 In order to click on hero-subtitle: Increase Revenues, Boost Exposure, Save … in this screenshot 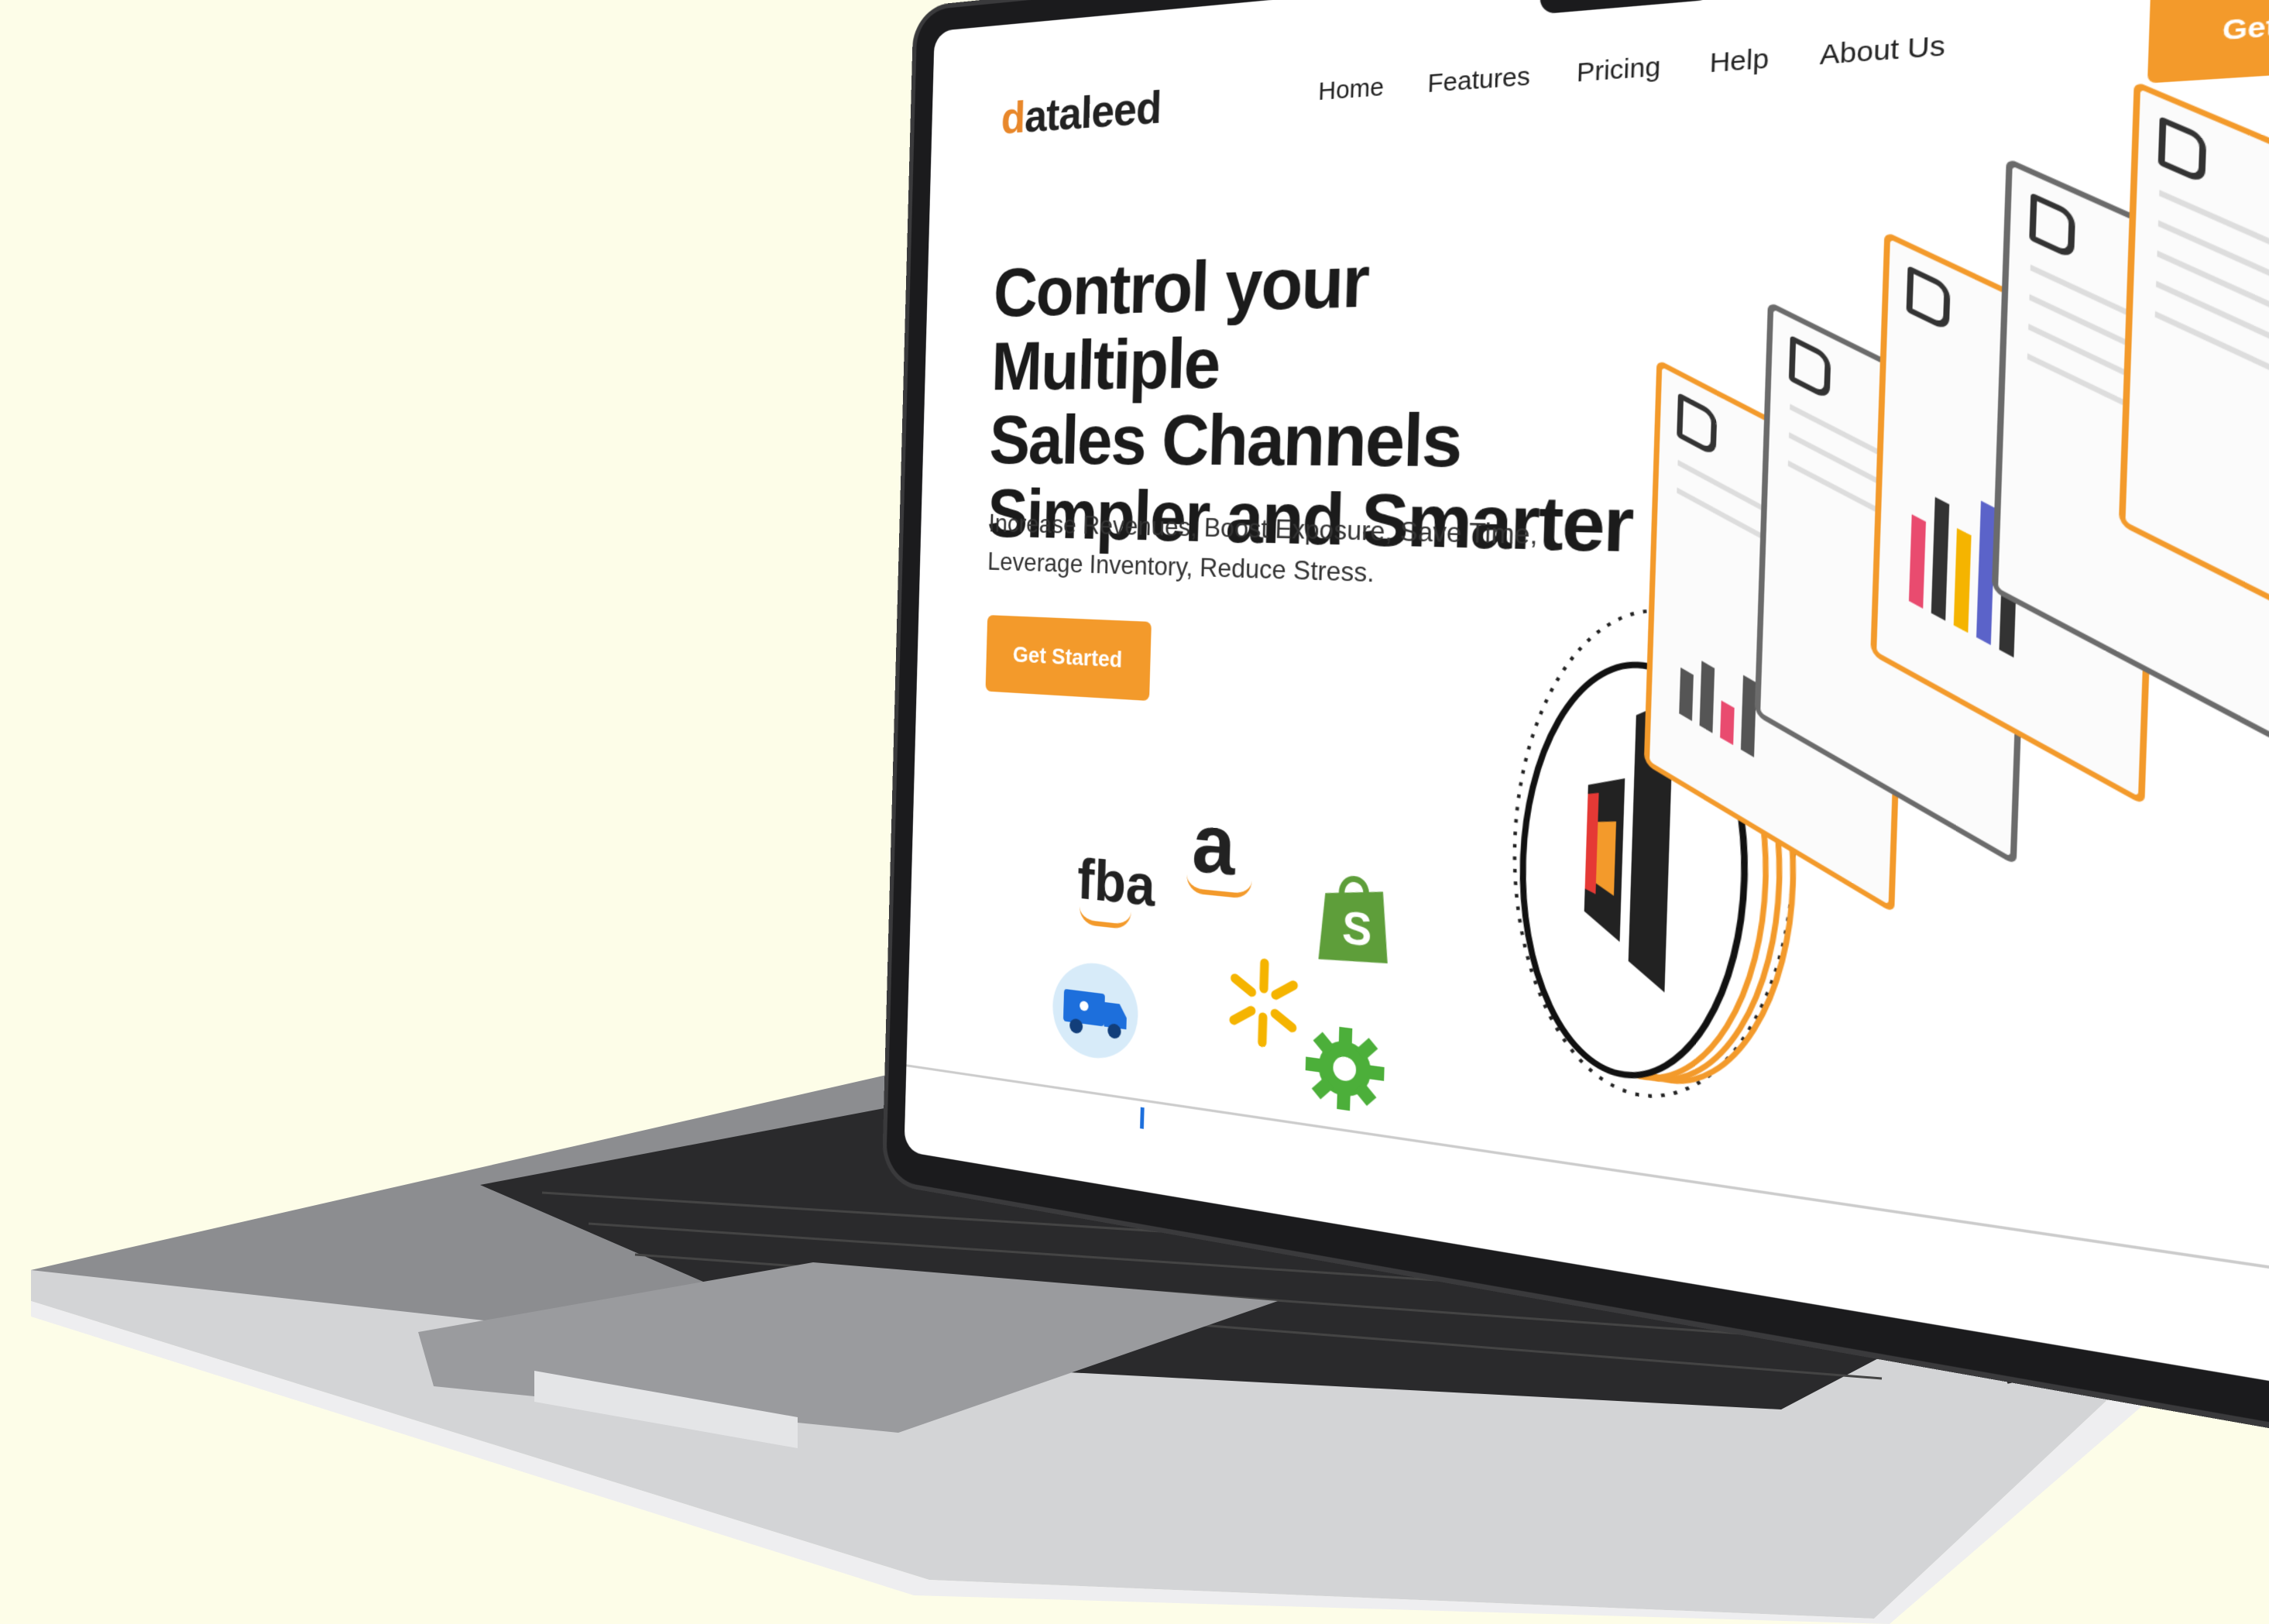, I will do `click(1318, 552)`.